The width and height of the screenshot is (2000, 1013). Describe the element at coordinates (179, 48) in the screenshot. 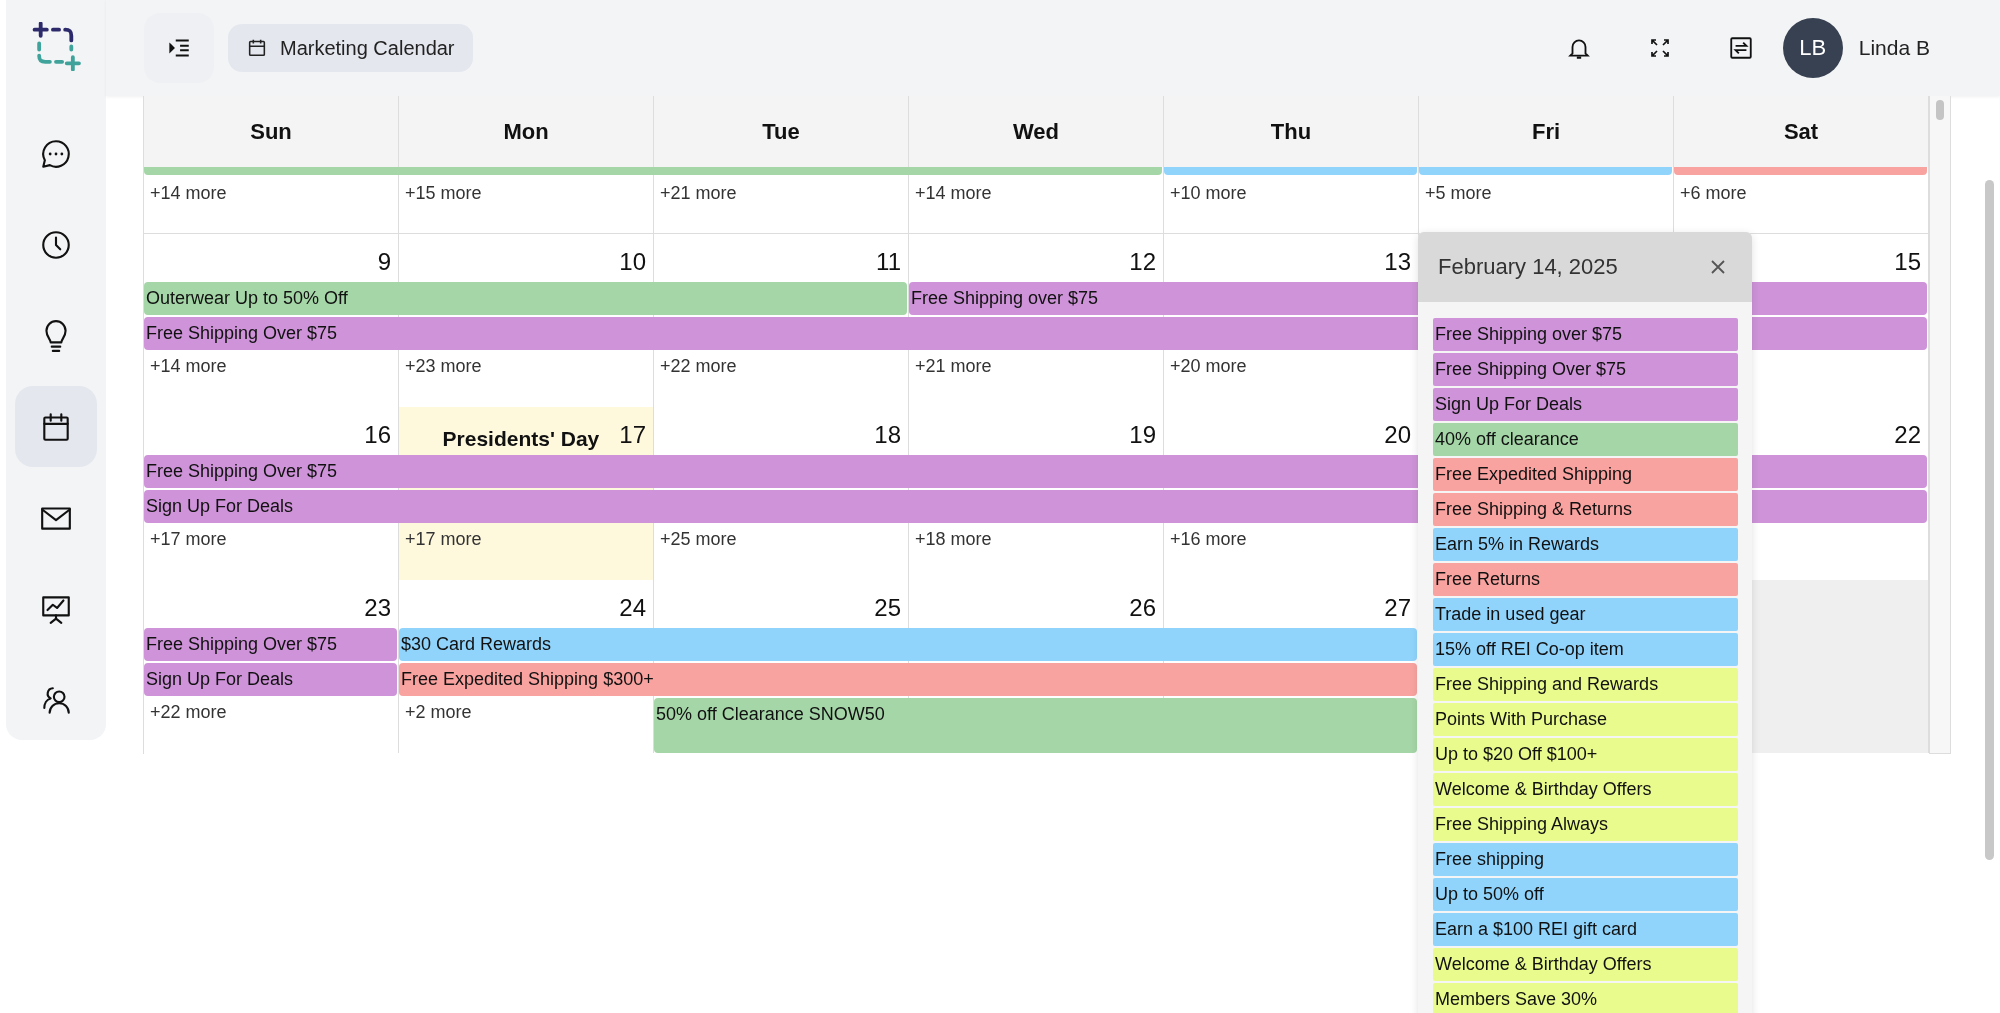

I see `menu-toggle-button` at that location.